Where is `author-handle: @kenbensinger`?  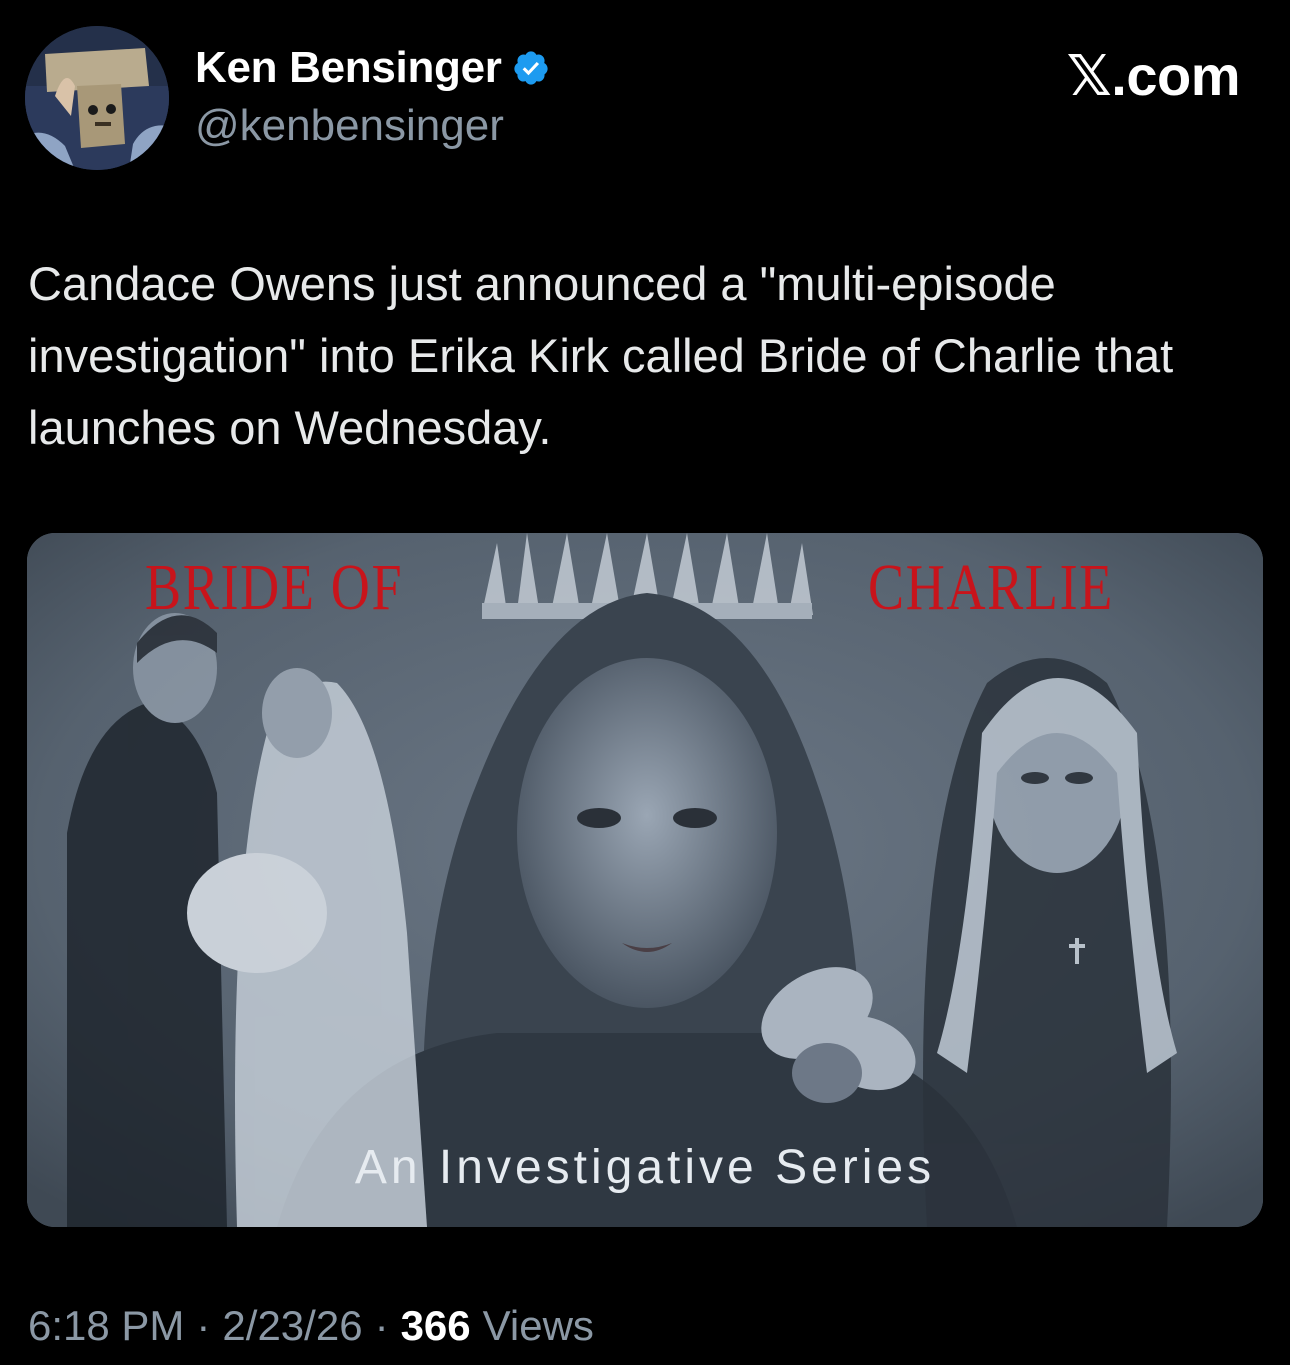 author-handle: @kenbensinger is located at coordinates (349, 126).